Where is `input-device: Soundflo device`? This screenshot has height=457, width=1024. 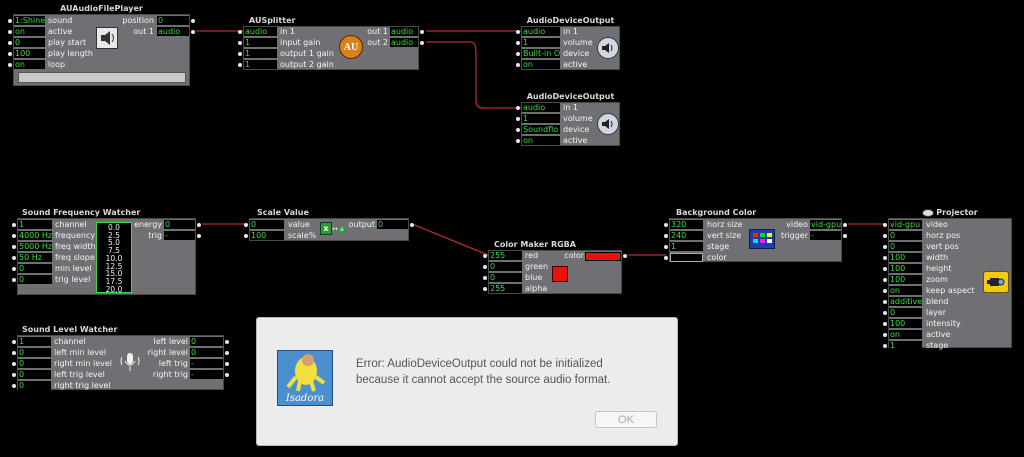 input-device: Soundflo device is located at coordinates (559, 130).